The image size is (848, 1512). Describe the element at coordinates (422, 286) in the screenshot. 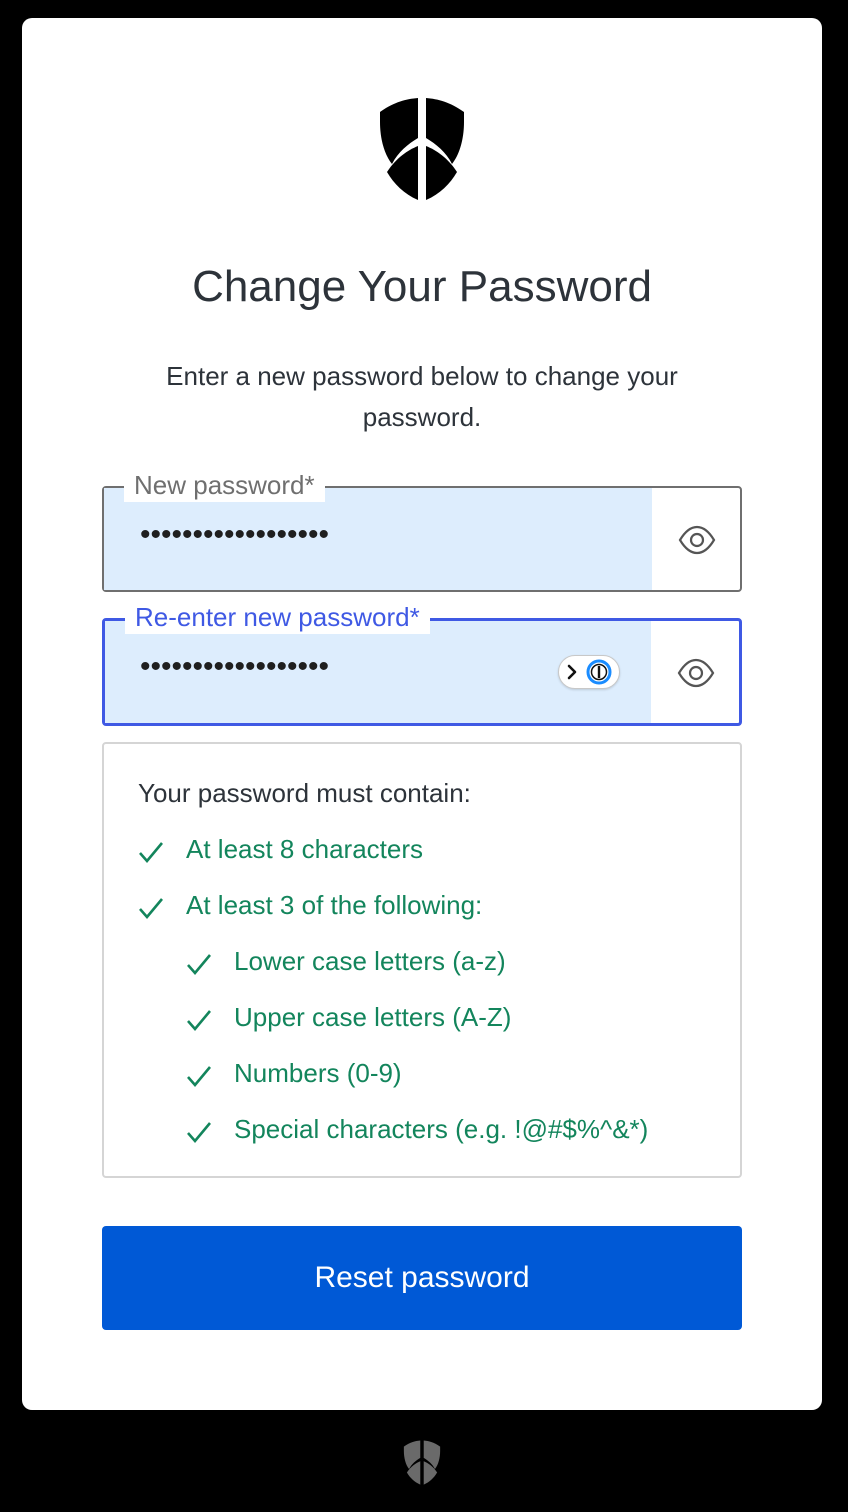

I see `page-title: Change Your Password` at that location.